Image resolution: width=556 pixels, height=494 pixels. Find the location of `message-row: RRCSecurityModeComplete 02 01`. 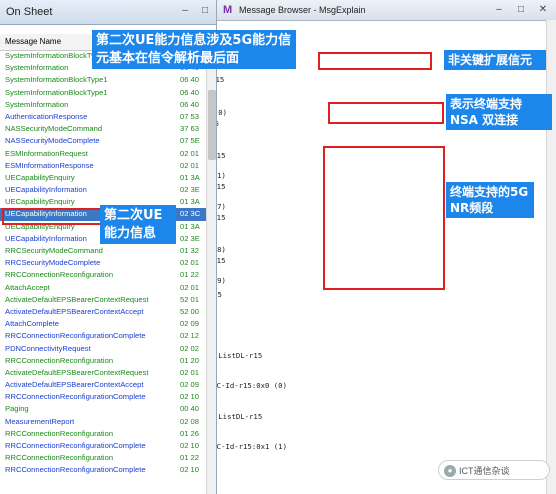

message-row: RRCSecurityModeComplete 02 01 is located at coordinates (104, 263).